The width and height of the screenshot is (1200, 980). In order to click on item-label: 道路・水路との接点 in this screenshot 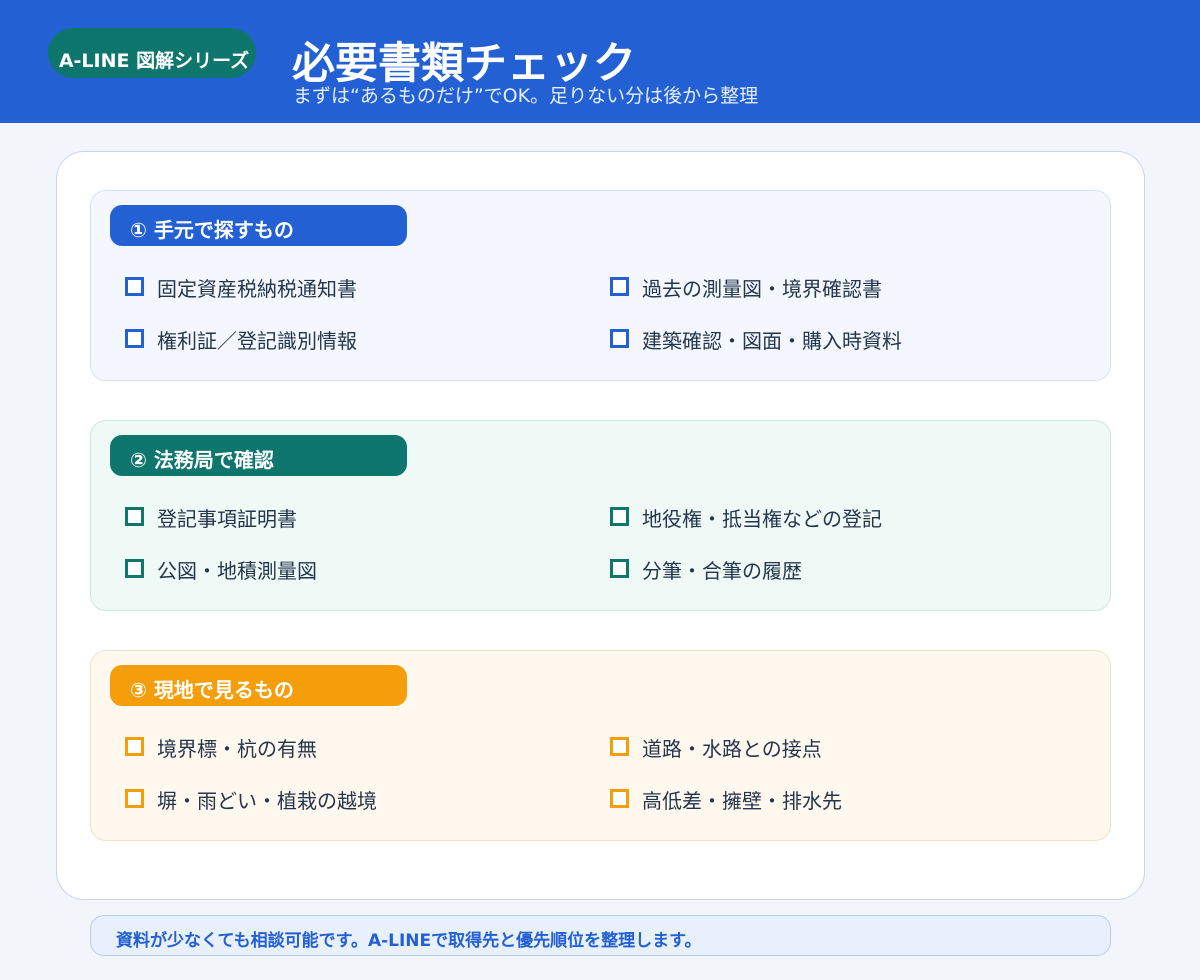, I will do `click(732, 749)`.